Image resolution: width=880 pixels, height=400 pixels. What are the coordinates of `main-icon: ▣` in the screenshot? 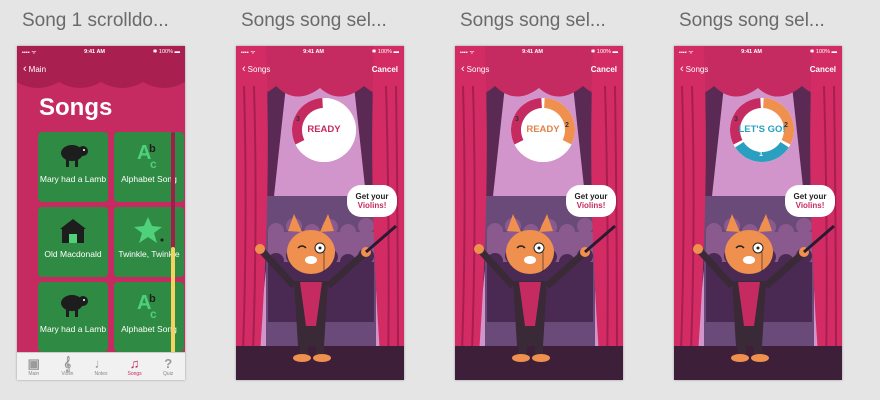 It's located at (33, 363).